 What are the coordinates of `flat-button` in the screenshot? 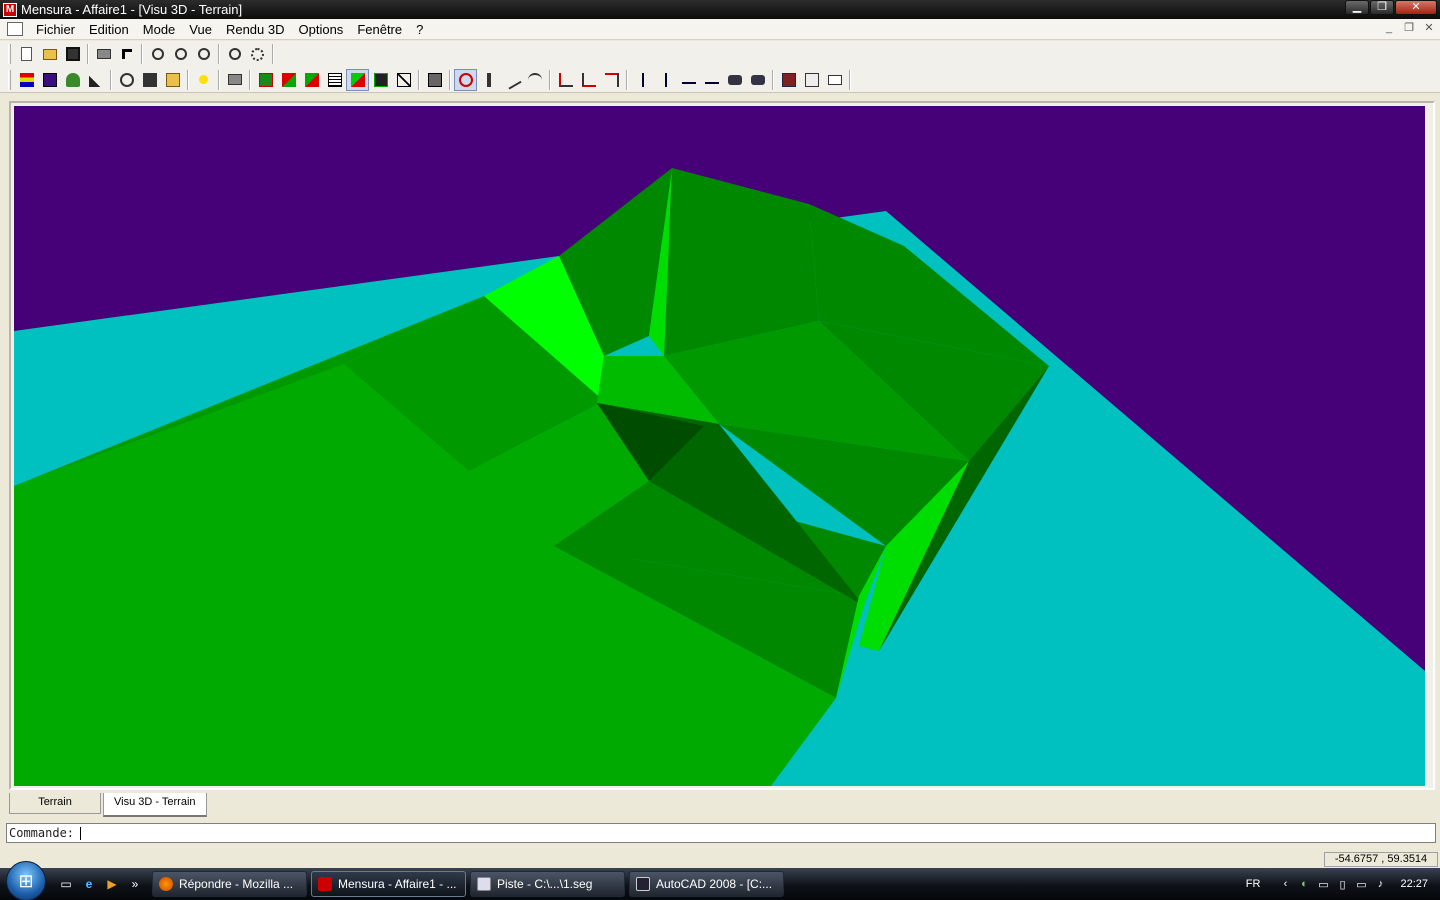 It's located at (311, 80).